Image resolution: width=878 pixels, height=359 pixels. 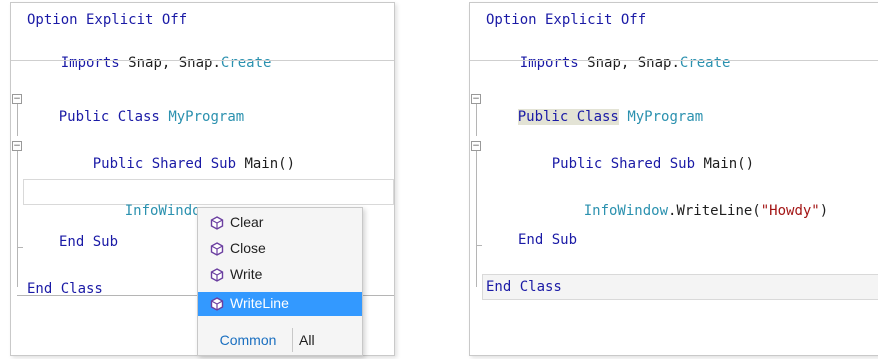 What do you see at coordinates (524, 287) in the screenshot?
I see `code-line-end-class: End Class` at bounding box center [524, 287].